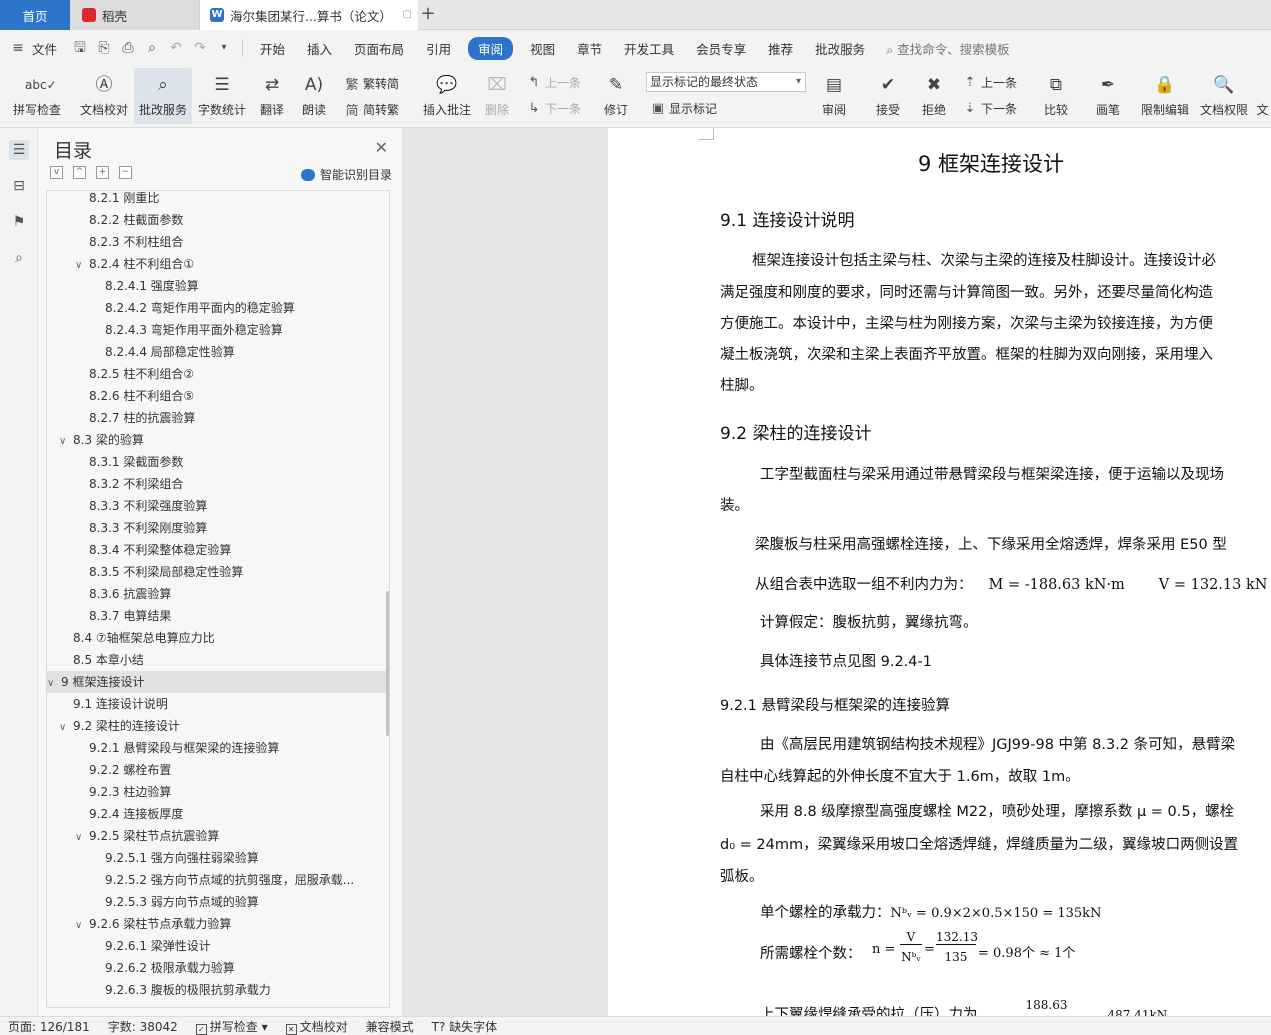 This screenshot has width=1271, height=1035. What do you see at coordinates (217, 682) in the screenshot?
I see `toc-item: ∨ 9 框架连接设计` at bounding box center [217, 682].